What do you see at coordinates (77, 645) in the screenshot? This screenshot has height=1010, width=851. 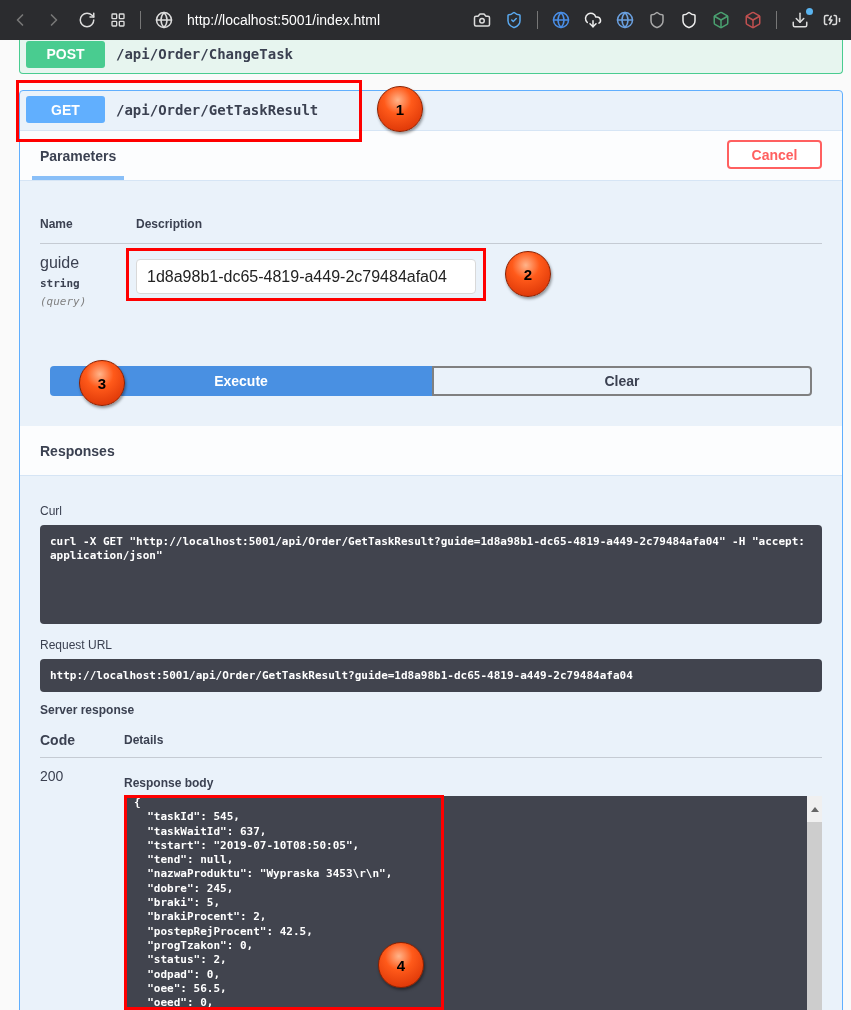 I see `request-url-label: Request URL` at bounding box center [77, 645].